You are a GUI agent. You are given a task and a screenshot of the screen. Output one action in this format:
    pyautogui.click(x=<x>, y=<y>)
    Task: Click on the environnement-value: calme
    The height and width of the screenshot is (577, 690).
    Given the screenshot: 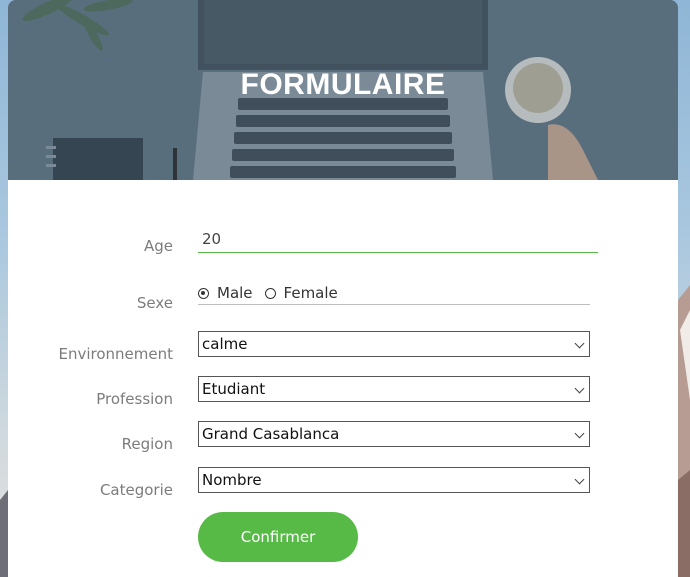 What is the action you would take?
    pyautogui.click(x=225, y=344)
    